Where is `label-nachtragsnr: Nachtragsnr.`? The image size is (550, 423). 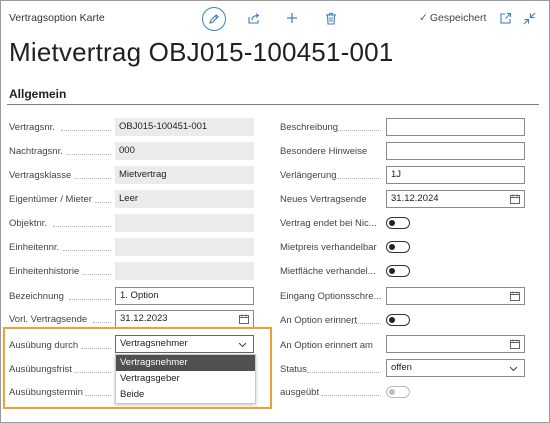 label-nachtragsnr: Nachtragsnr. is located at coordinates (36, 151).